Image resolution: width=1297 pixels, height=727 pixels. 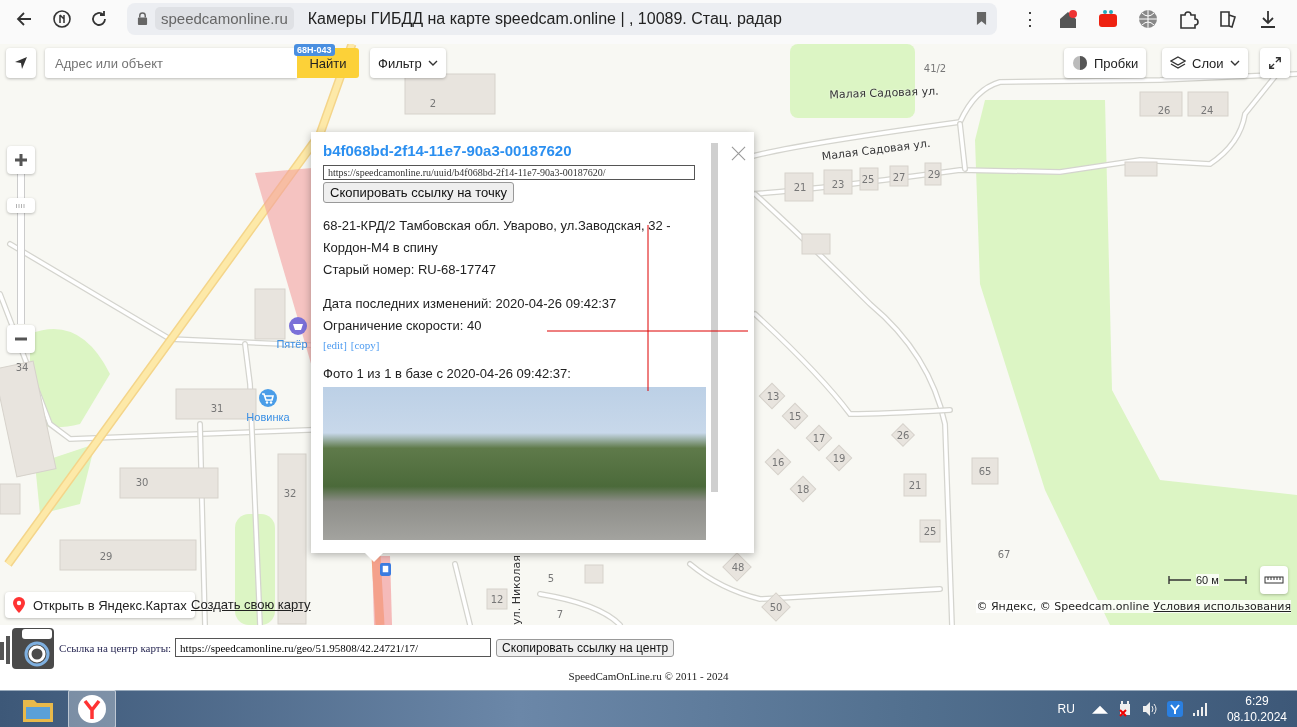 I want to click on house-number: 15, so click(x=795, y=416).